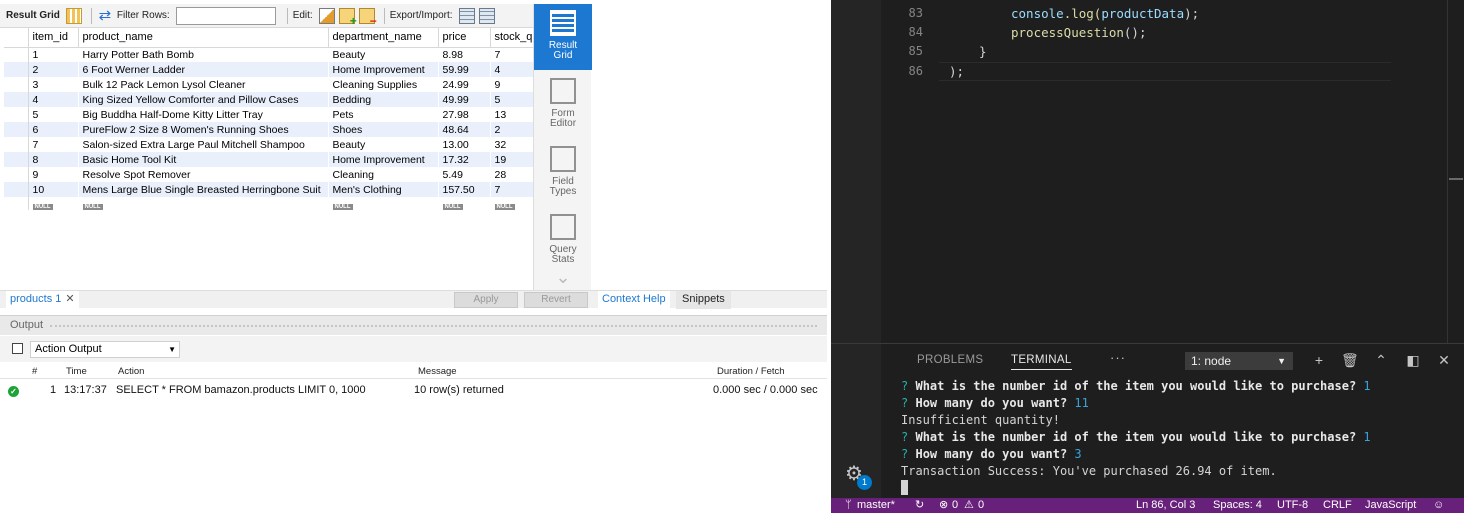  I want to click on table-cell: Harry Potter Bath Bomb, so click(203, 54).